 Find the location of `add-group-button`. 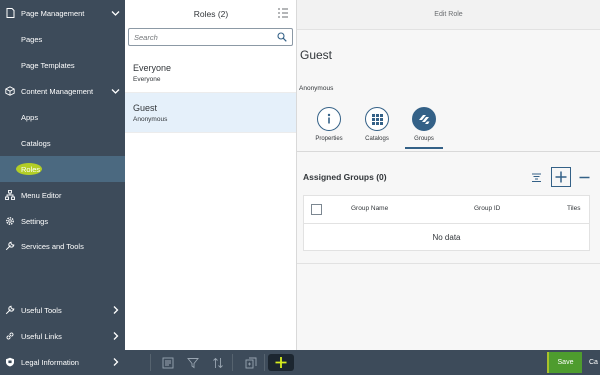

add-group-button is located at coordinates (561, 177).